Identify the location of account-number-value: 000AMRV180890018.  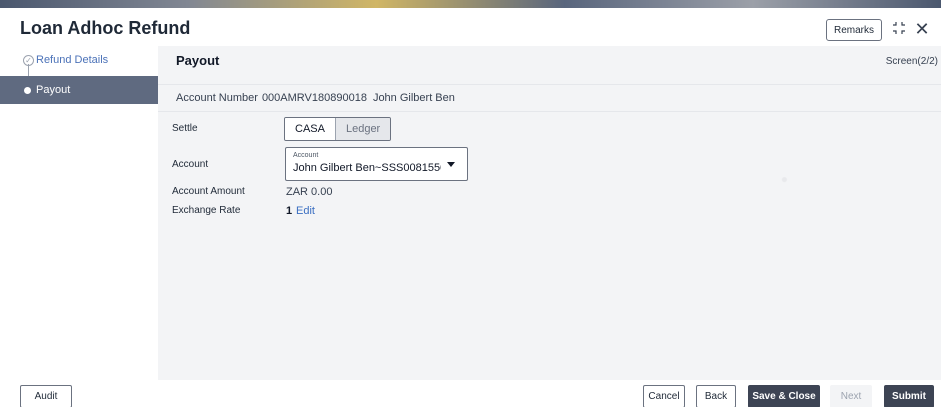
(314, 98).